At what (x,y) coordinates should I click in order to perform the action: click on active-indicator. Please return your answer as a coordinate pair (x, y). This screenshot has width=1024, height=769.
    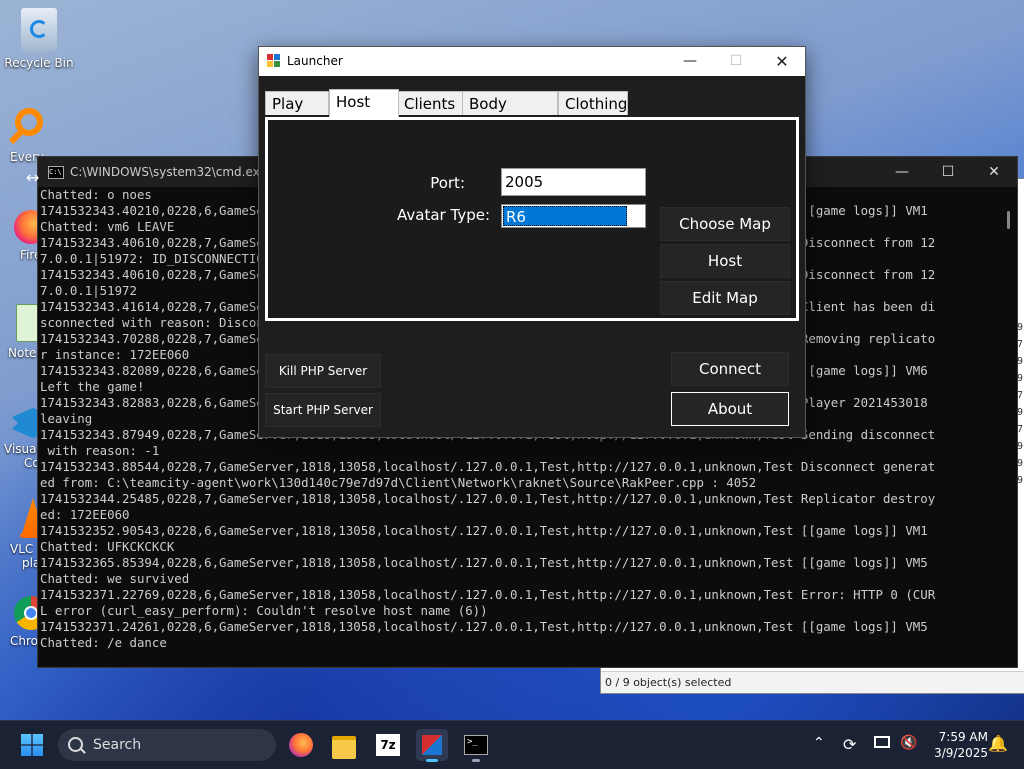
    Looking at the image, I should click on (432, 760).